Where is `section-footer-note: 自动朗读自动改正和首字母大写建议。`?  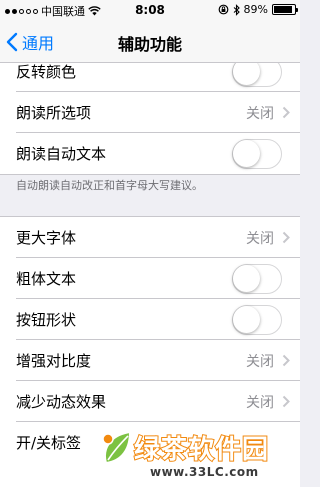 section-footer-note: 自动朗读自动改正和首字母大写建议。 is located at coordinates (109, 185).